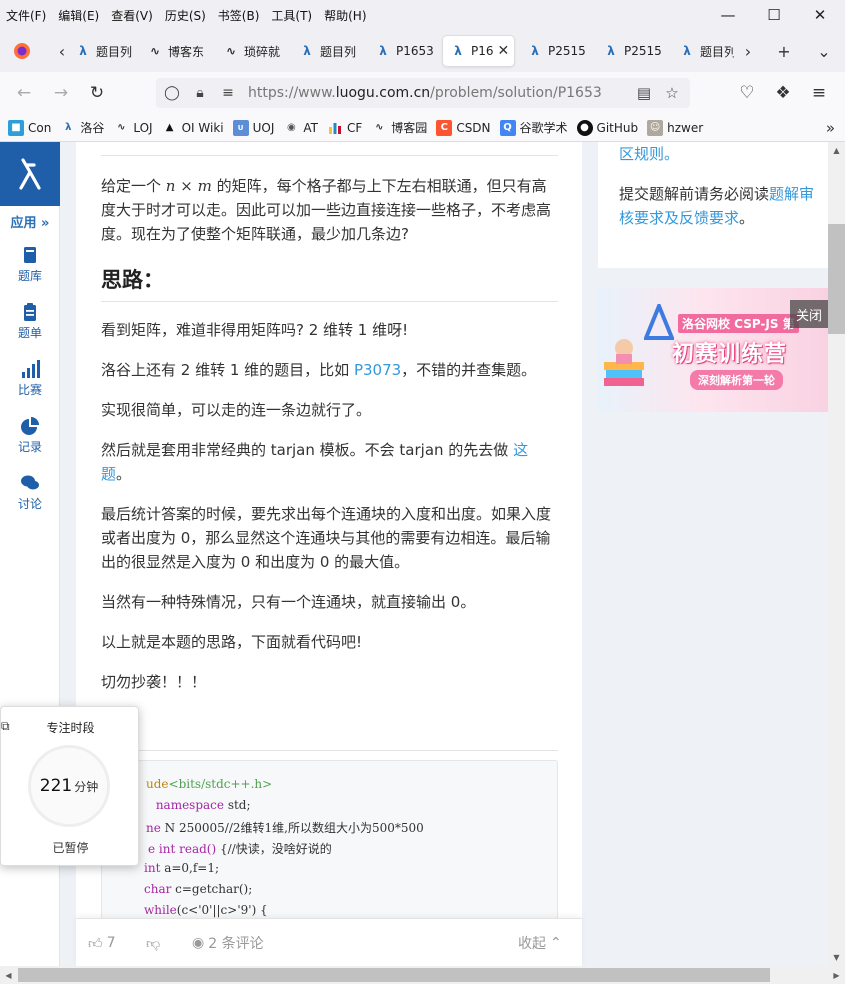 The width and height of the screenshot is (845, 984). What do you see at coordinates (675, 127) in the screenshot?
I see `bookmark-hzwer: ☺ hzwer` at bounding box center [675, 127].